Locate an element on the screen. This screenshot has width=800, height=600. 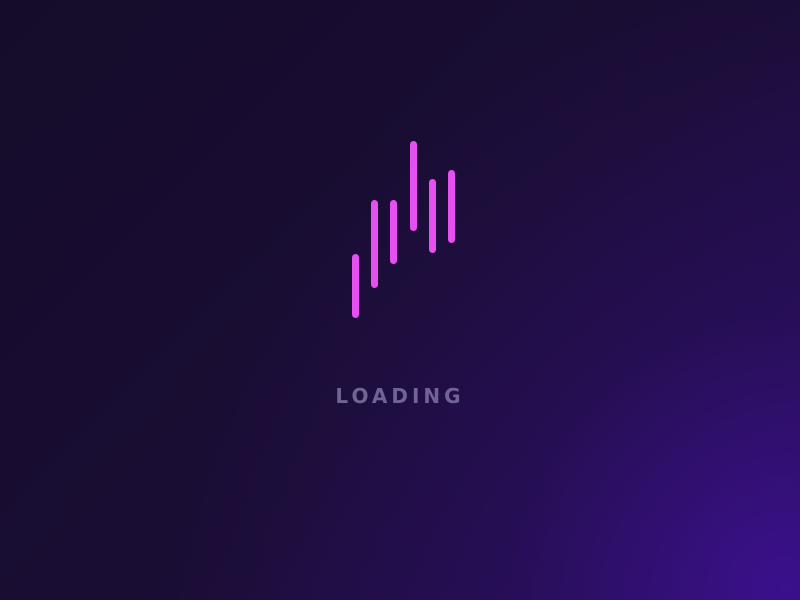
loading-status-text: LOADING is located at coordinates (400, 396).